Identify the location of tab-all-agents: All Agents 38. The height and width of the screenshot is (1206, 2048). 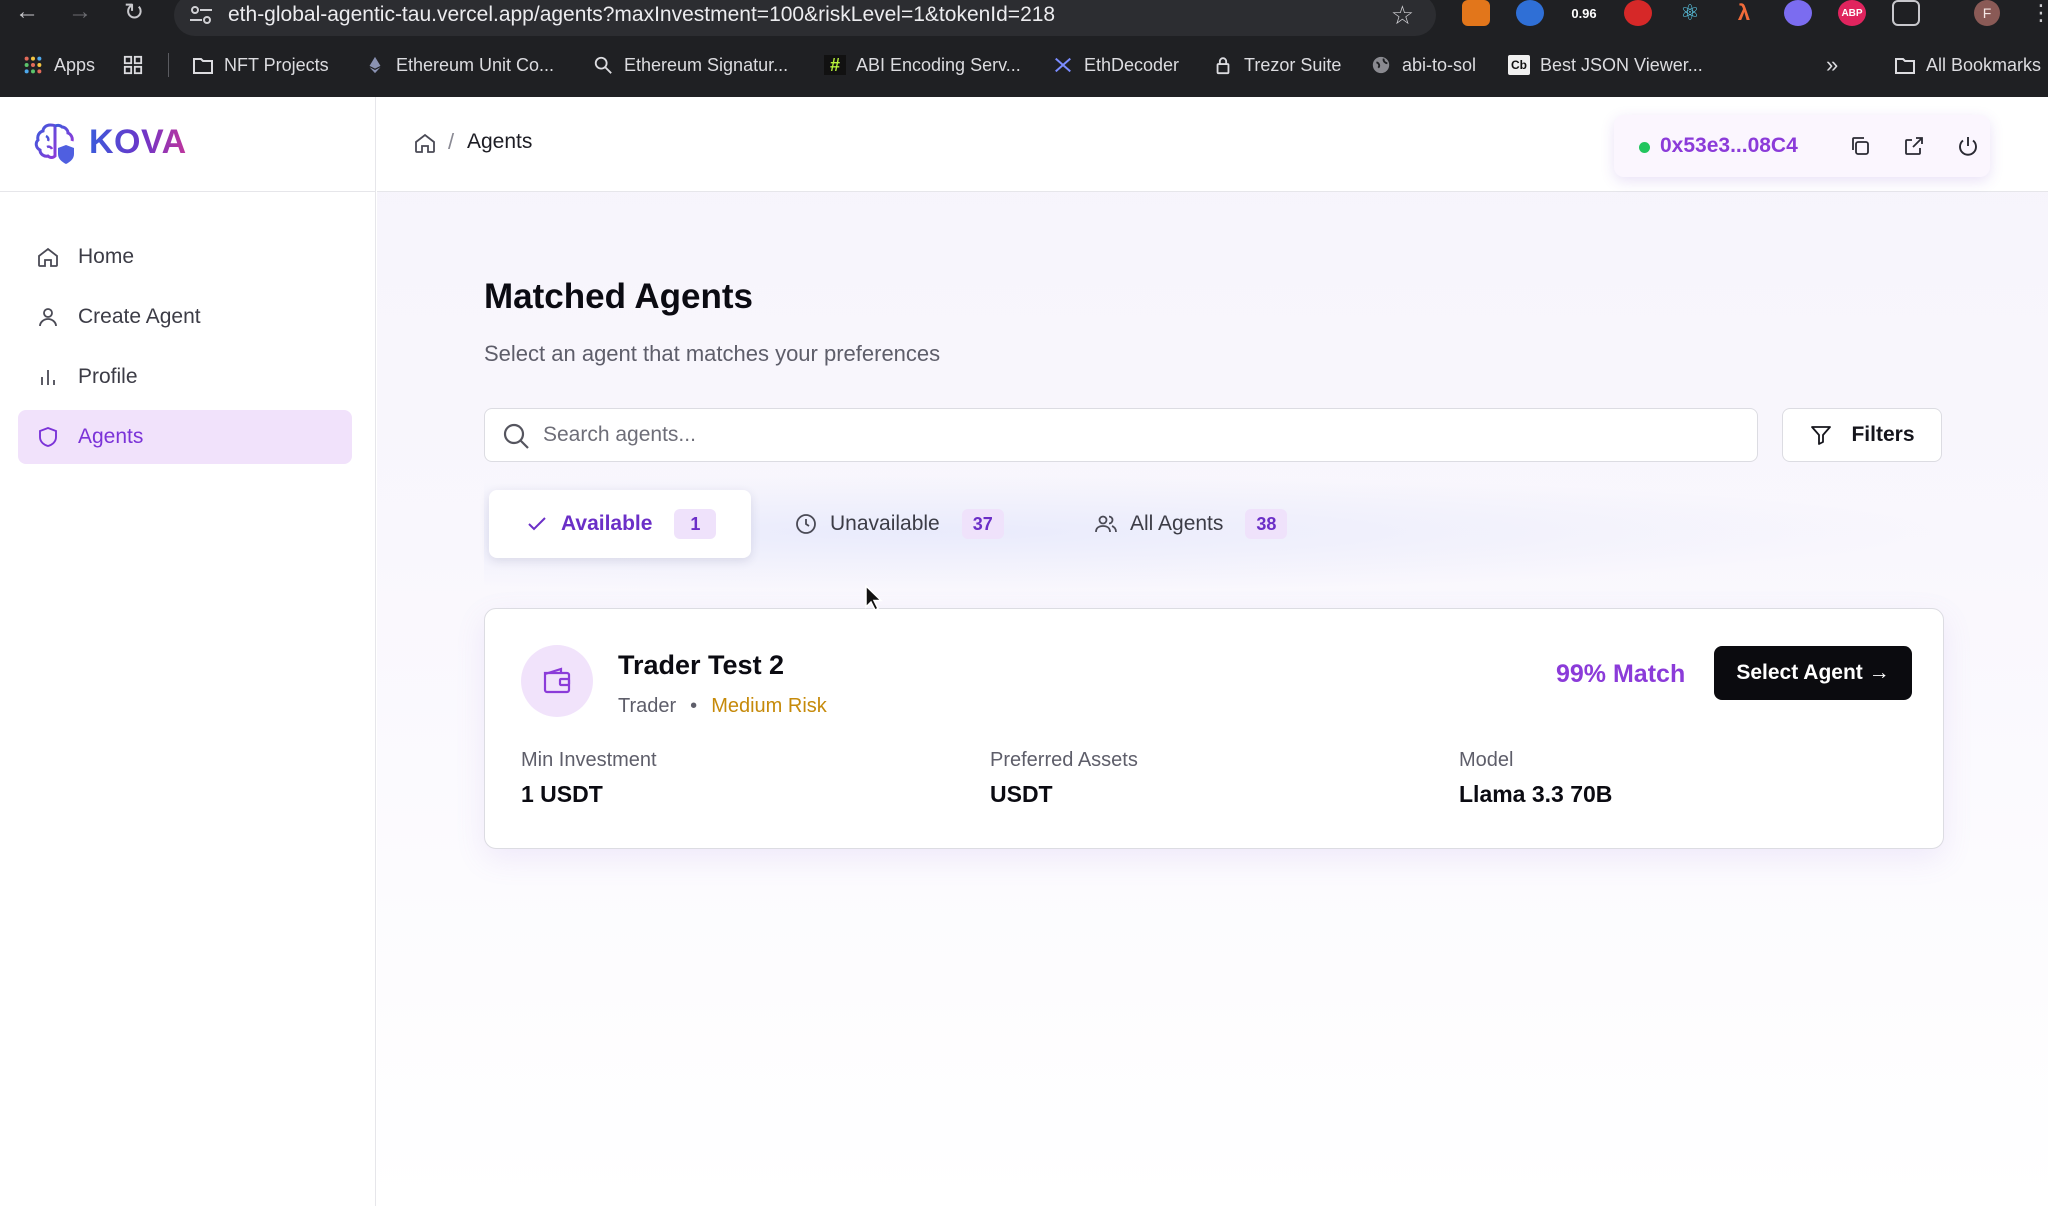
(1191, 524).